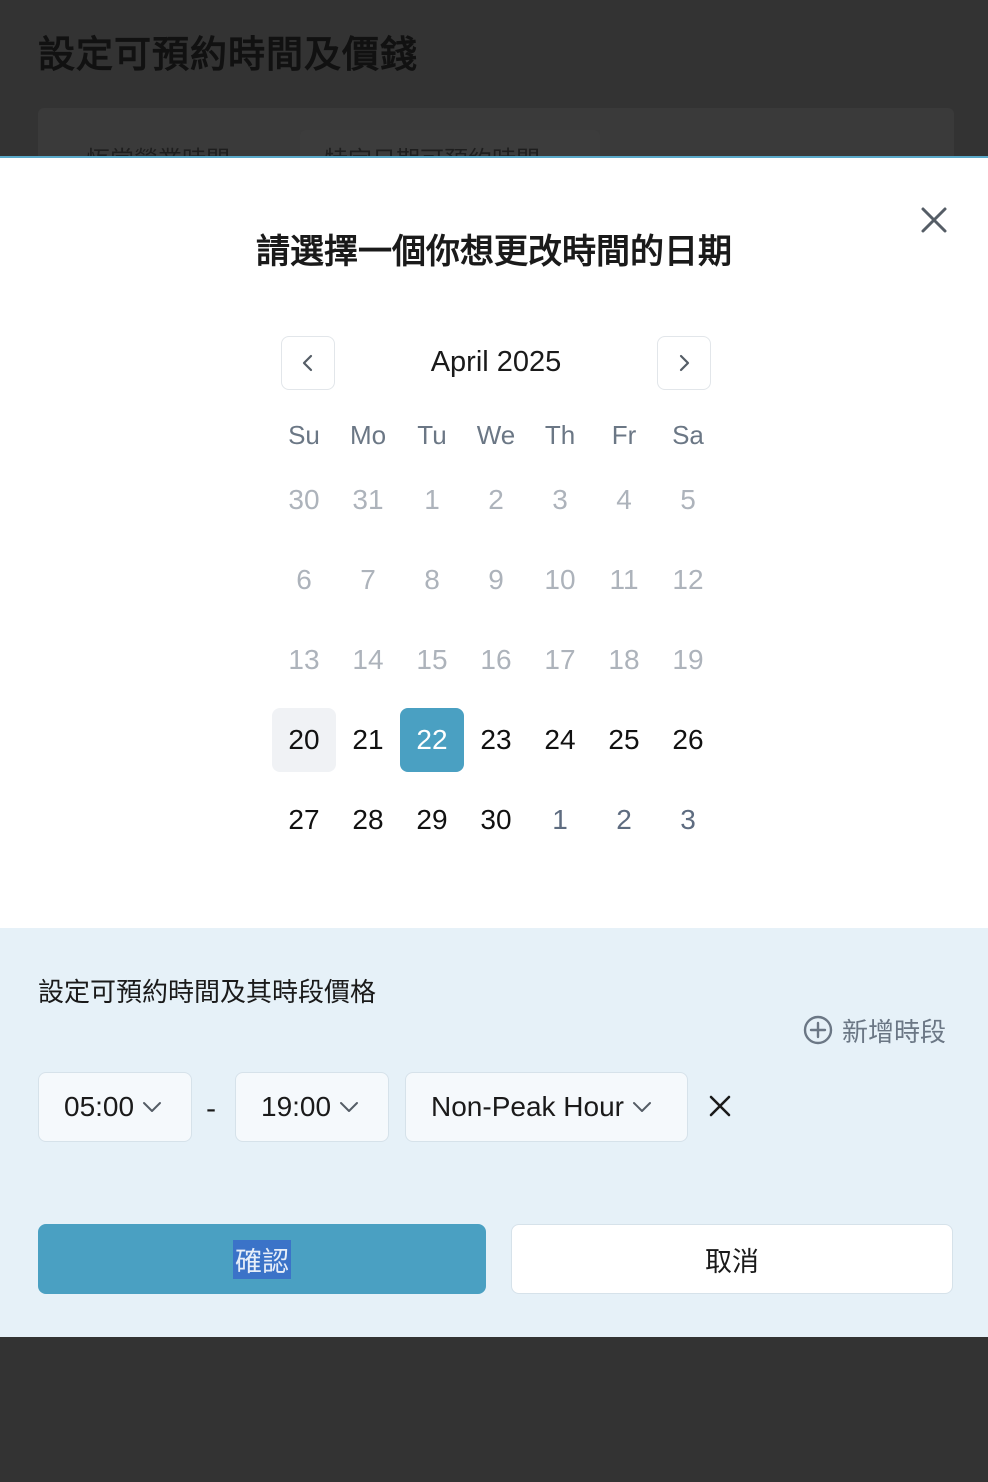 This screenshot has width=988, height=1482. What do you see at coordinates (688, 740) in the screenshot?
I see `calendar-day: 26` at bounding box center [688, 740].